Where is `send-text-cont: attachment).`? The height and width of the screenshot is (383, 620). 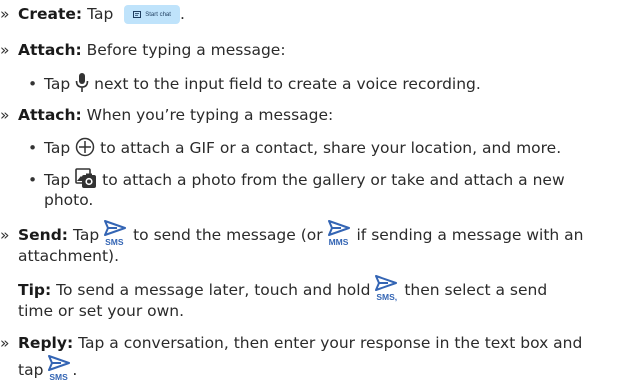 send-text-cont: attachment). is located at coordinates (69, 256).